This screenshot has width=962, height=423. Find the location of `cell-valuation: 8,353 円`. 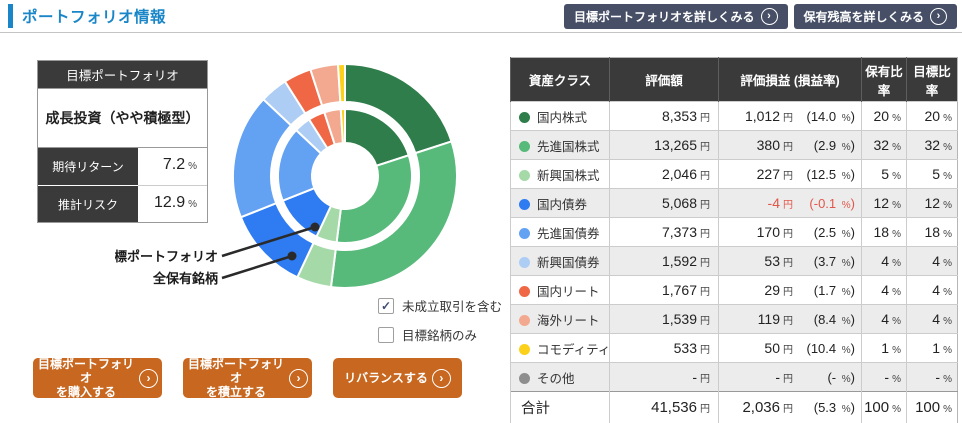

cell-valuation: 8,353 円 is located at coordinates (664, 116).